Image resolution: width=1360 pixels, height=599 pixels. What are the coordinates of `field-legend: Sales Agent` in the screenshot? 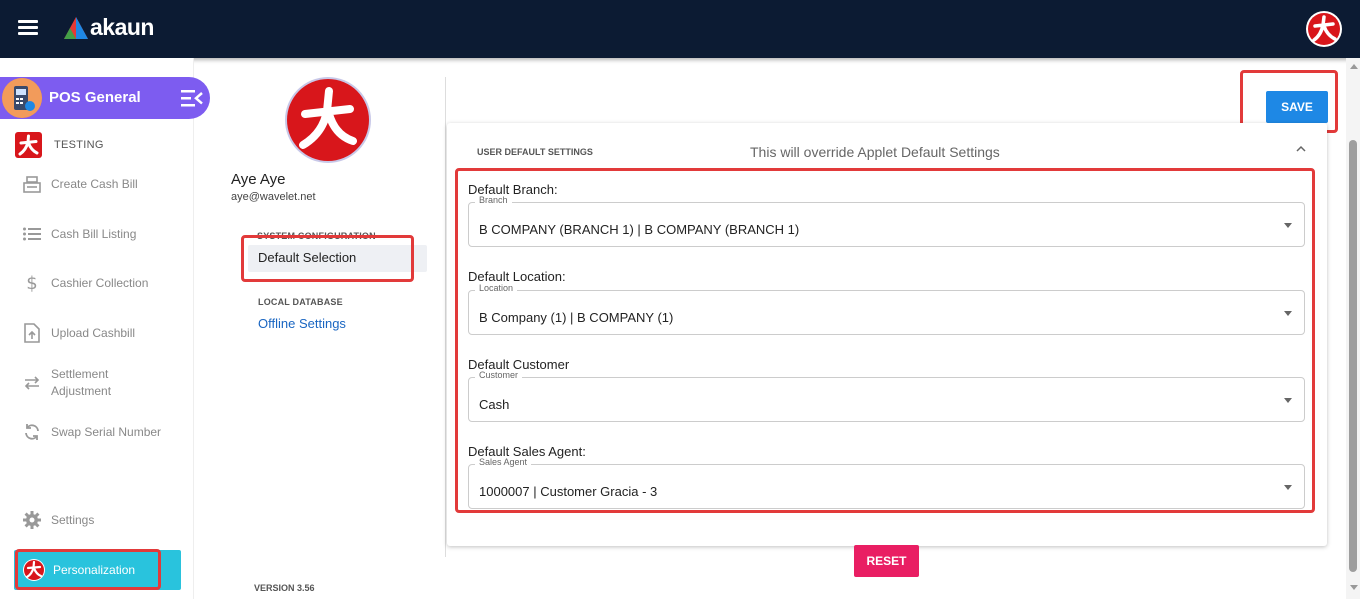 It's located at (503, 462).